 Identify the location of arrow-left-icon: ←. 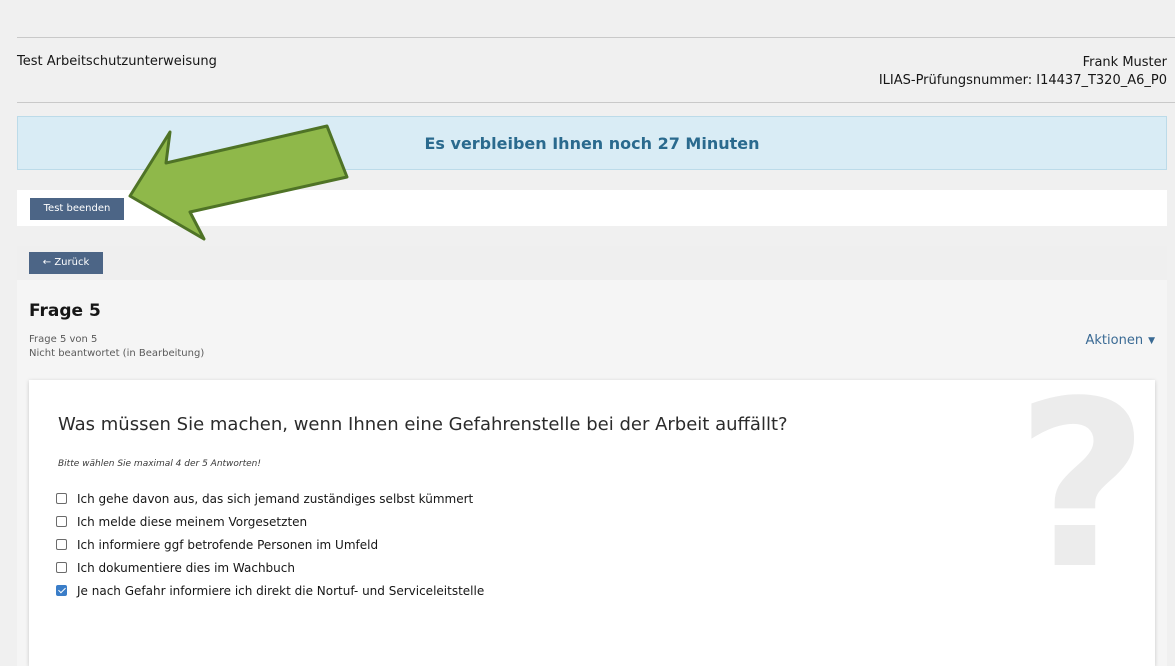
(47, 262).